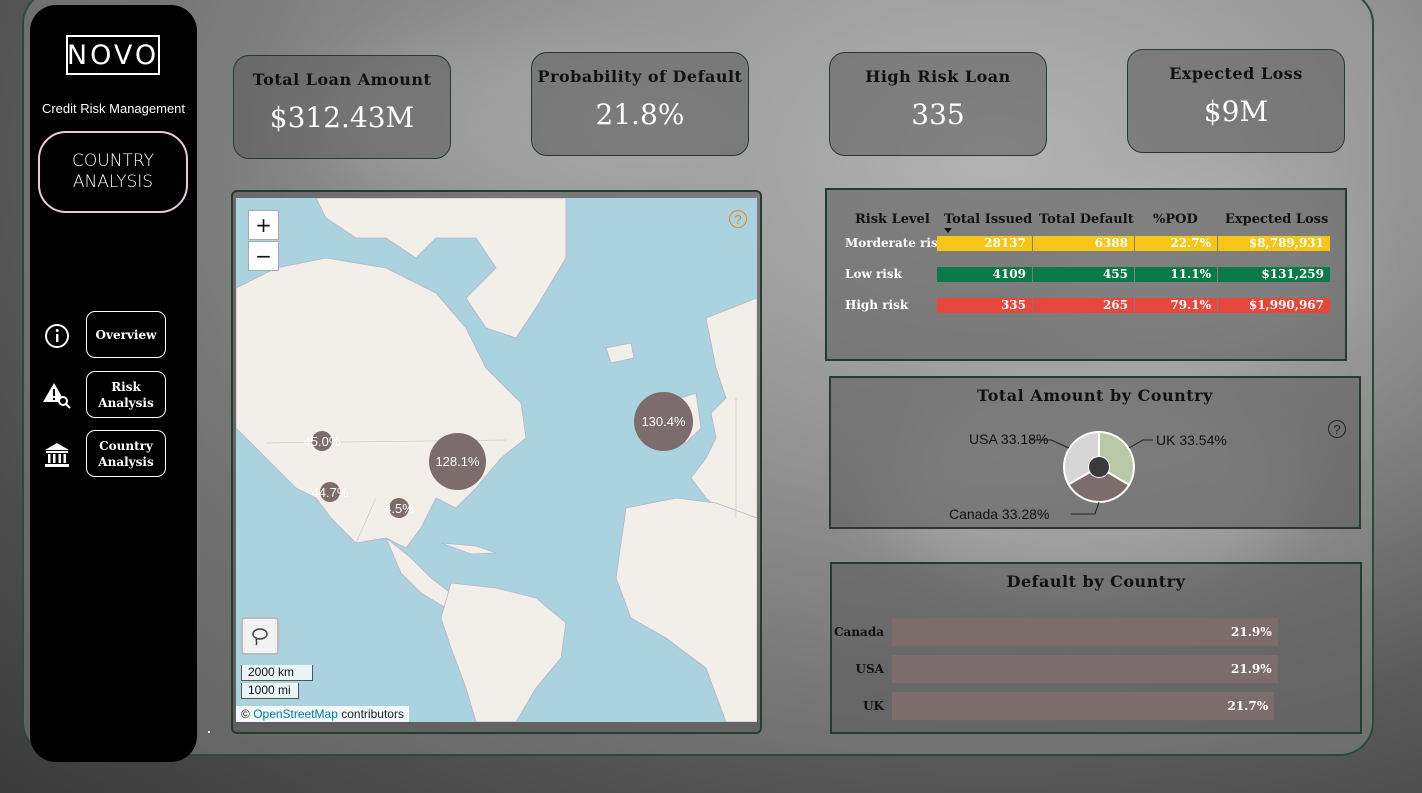  Describe the element at coordinates (126, 394) in the screenshot. I see `nav-risk-analysis-button: Risk Analysis` at that location.